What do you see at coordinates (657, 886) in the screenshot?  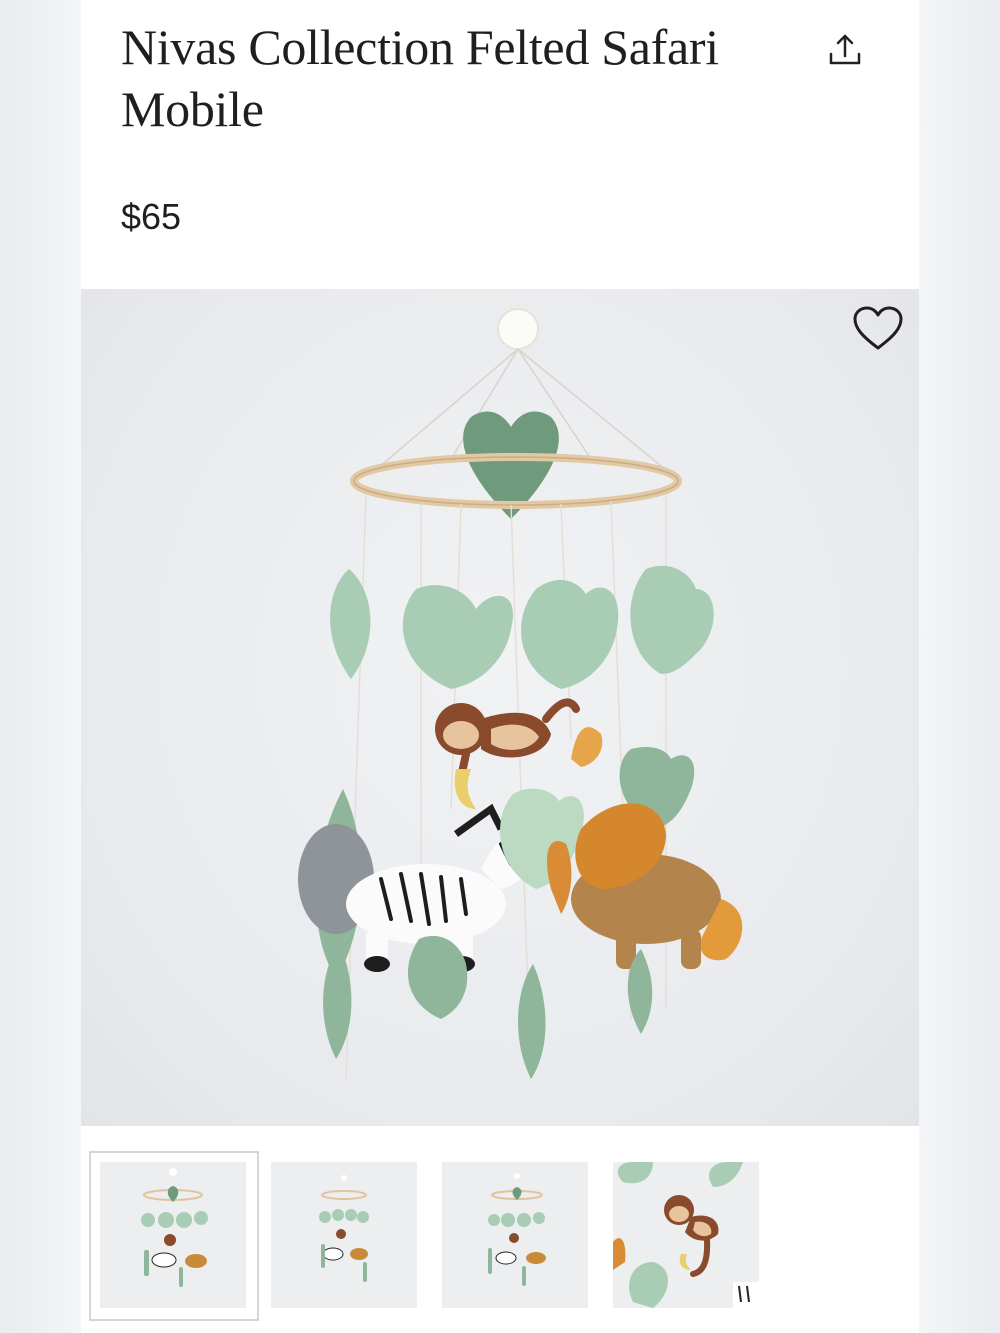 I see `lion-figure` at bounding box center [657, 886].